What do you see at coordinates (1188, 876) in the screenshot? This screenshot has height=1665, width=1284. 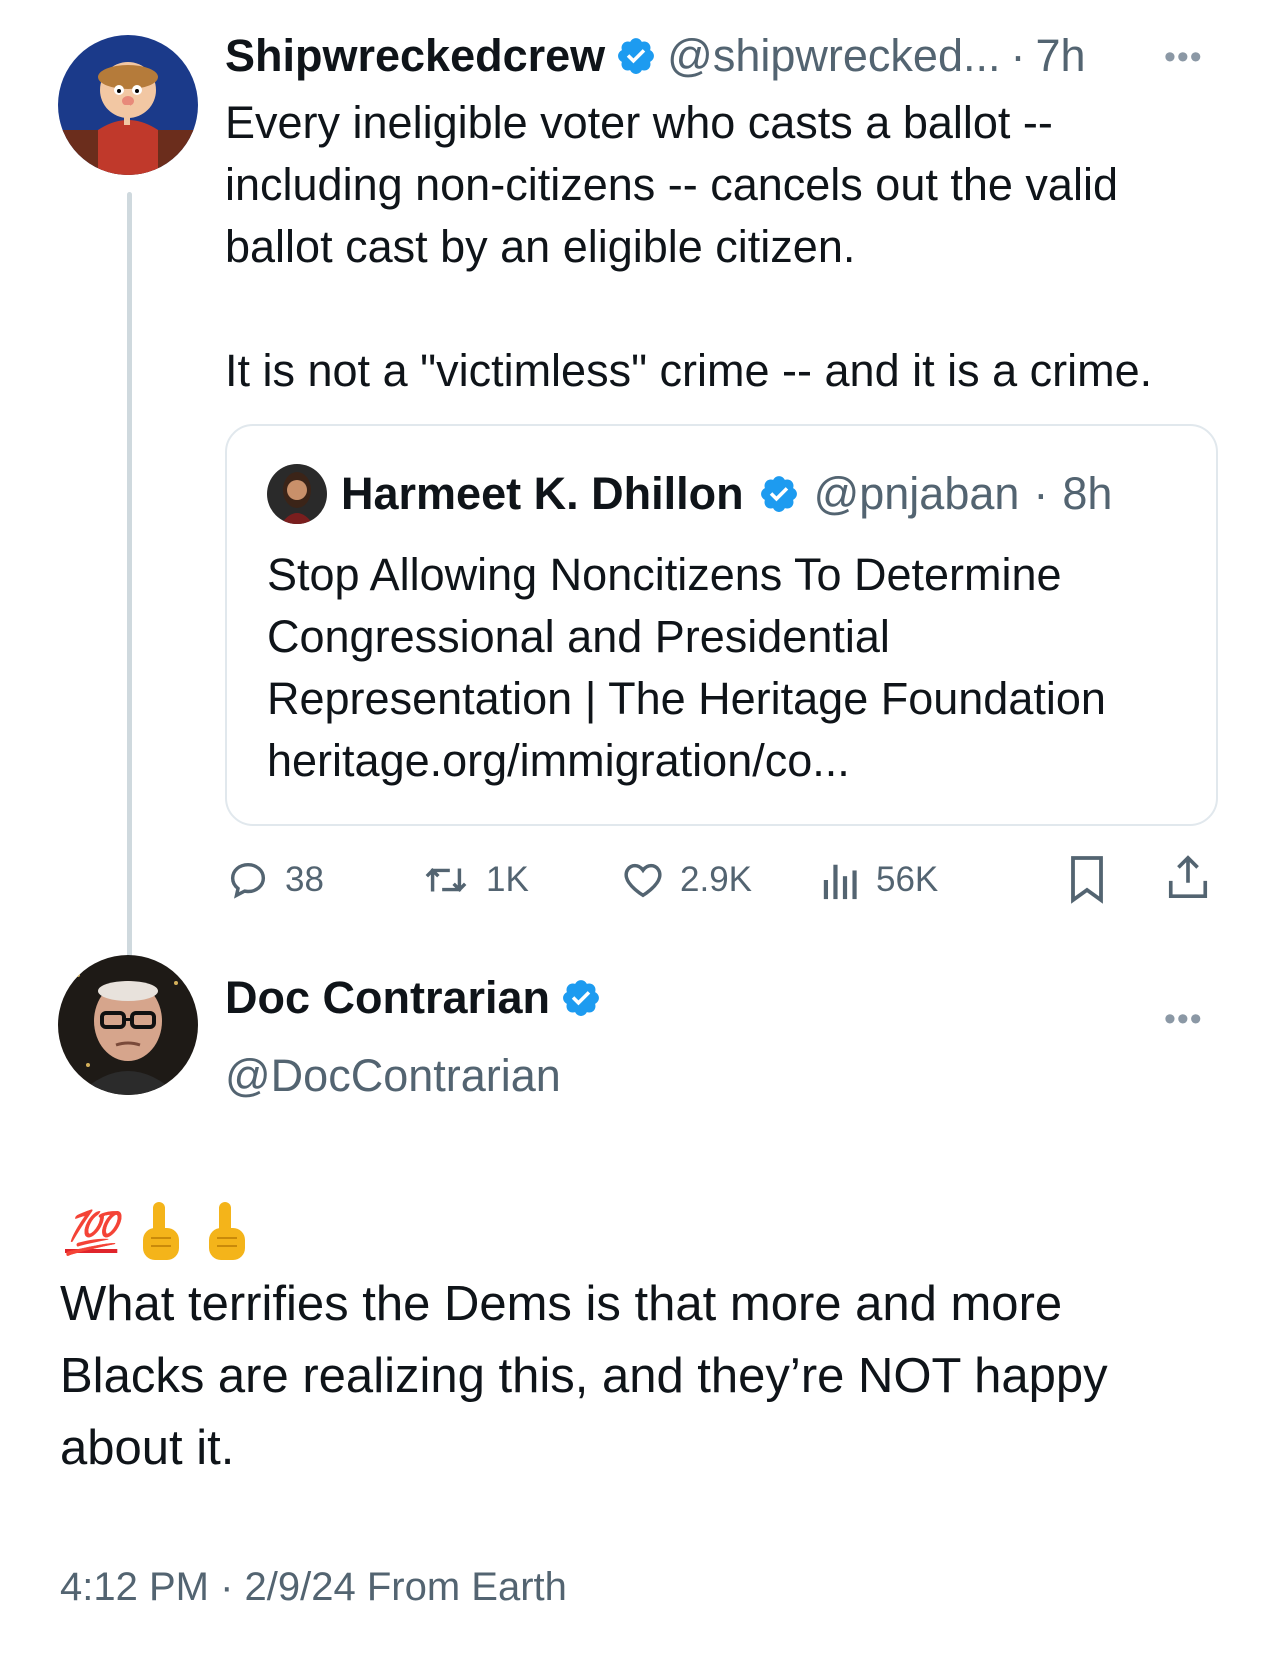 I see `share-icon` at bounding box center [1188, 876].